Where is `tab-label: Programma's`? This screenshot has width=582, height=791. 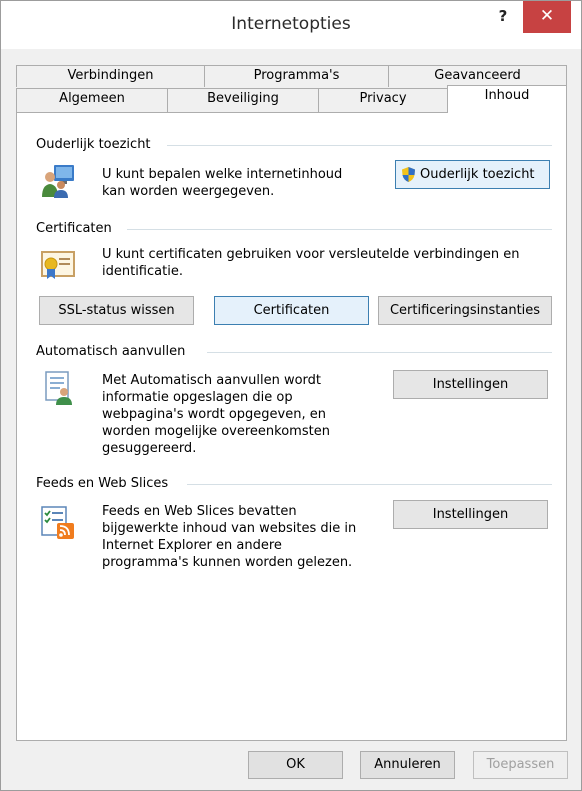 tab-label: Programma's is located at coordinates (296, 75).